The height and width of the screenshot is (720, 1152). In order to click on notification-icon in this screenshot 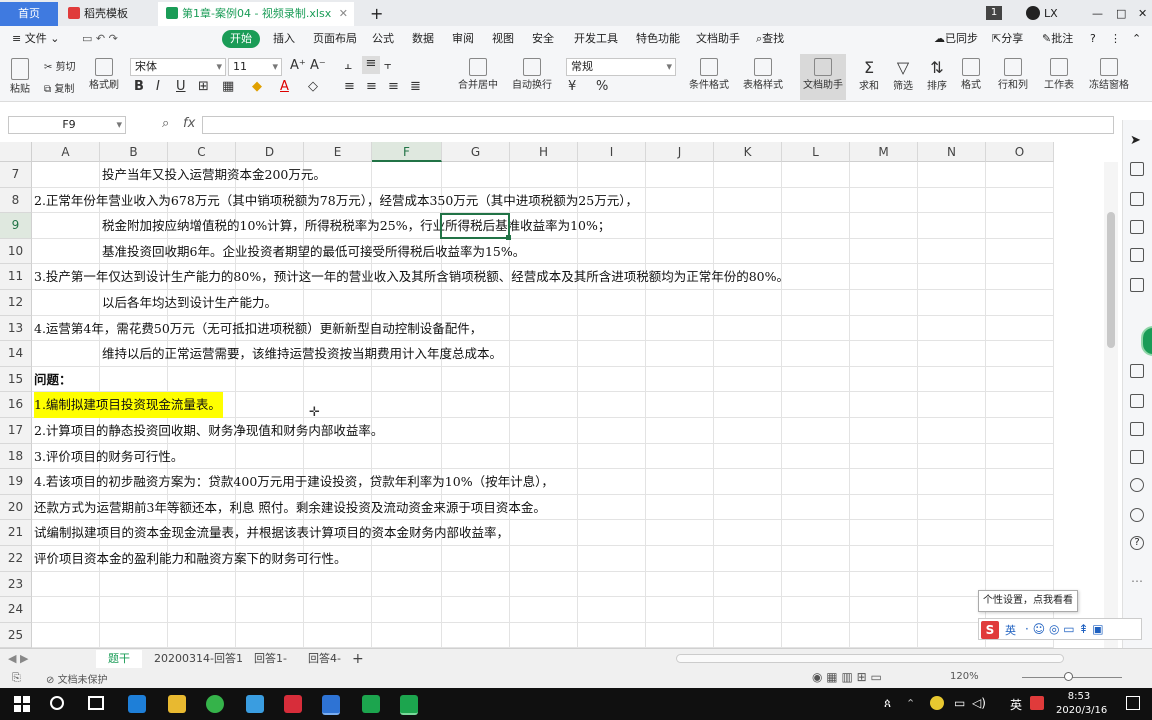, I will do `click(1133, 703)`.